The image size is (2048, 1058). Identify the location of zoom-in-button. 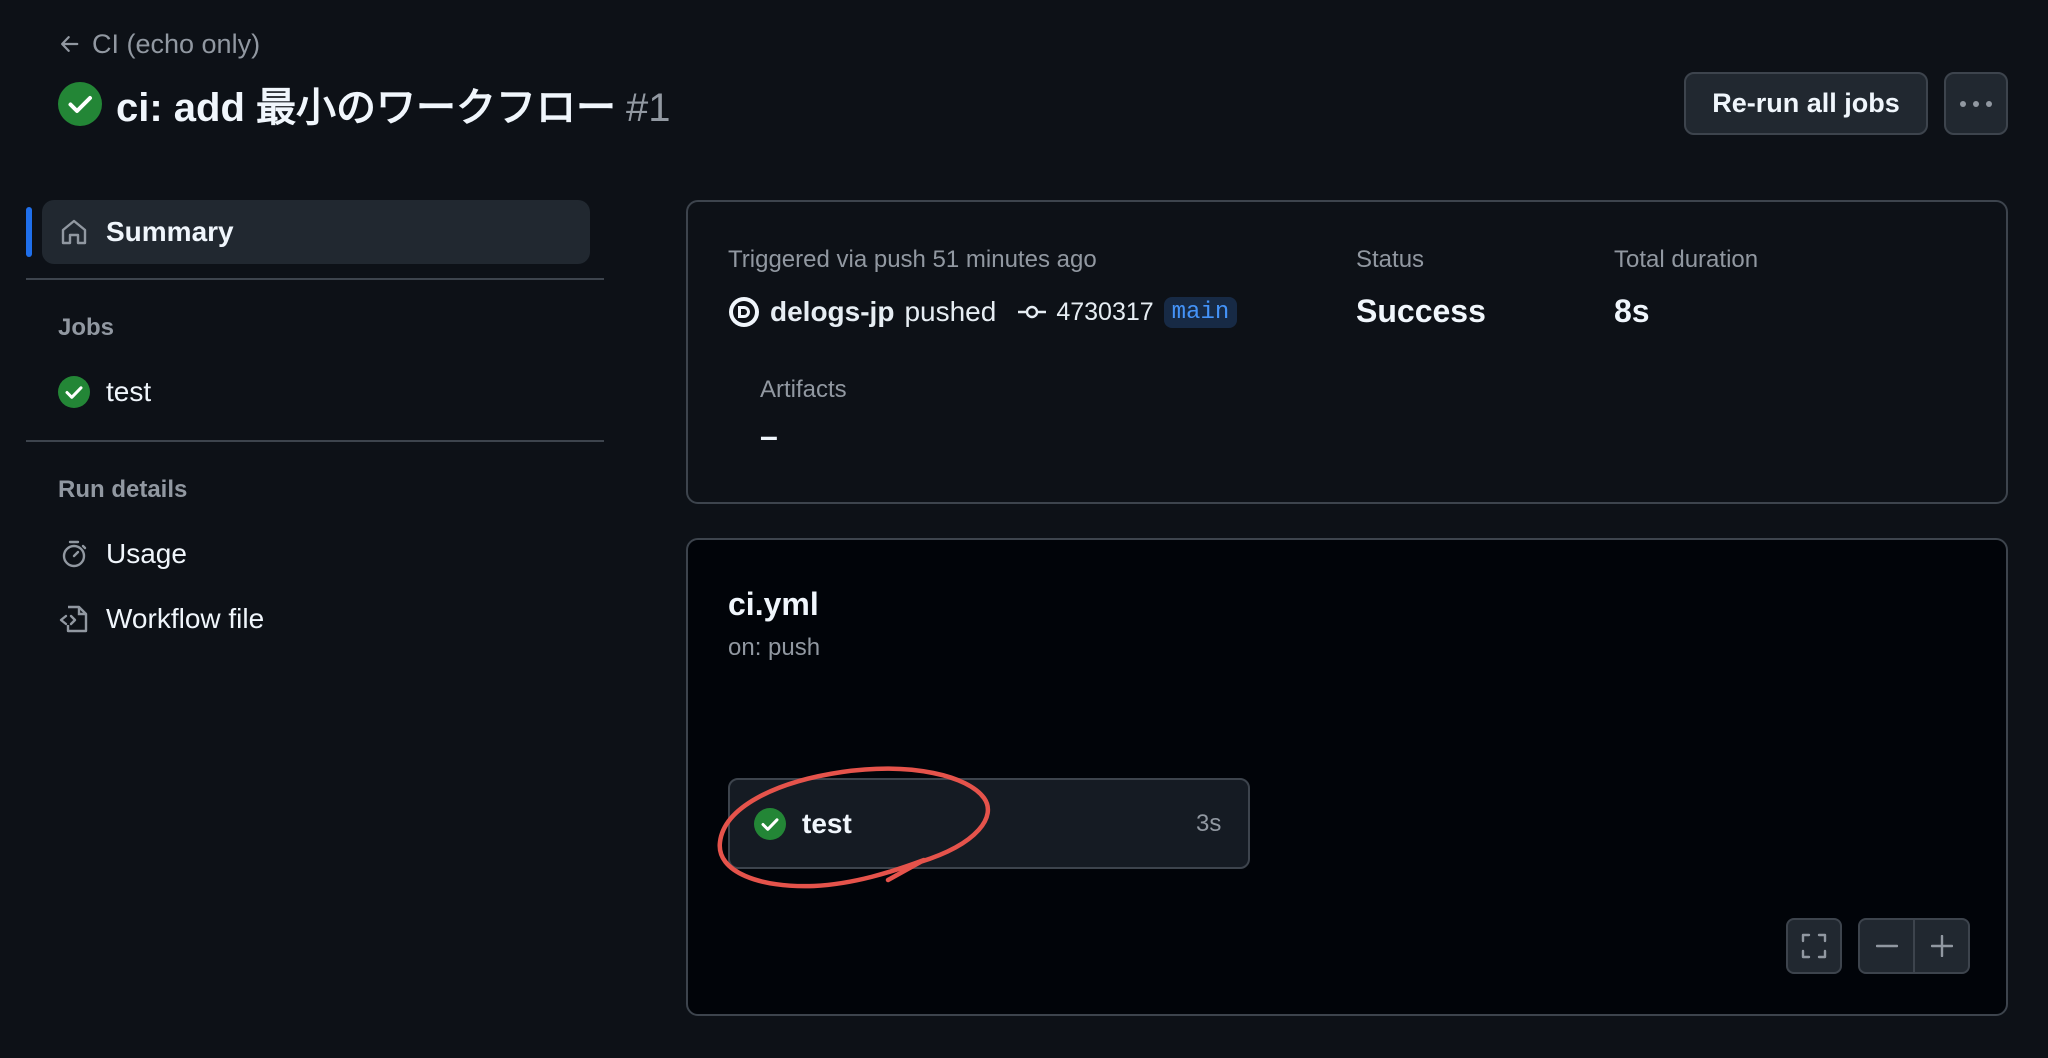
(1941, 946).